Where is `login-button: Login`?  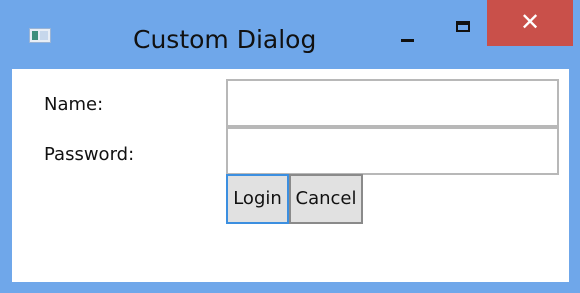
login-button: Login is located at coordinates (257, 199).